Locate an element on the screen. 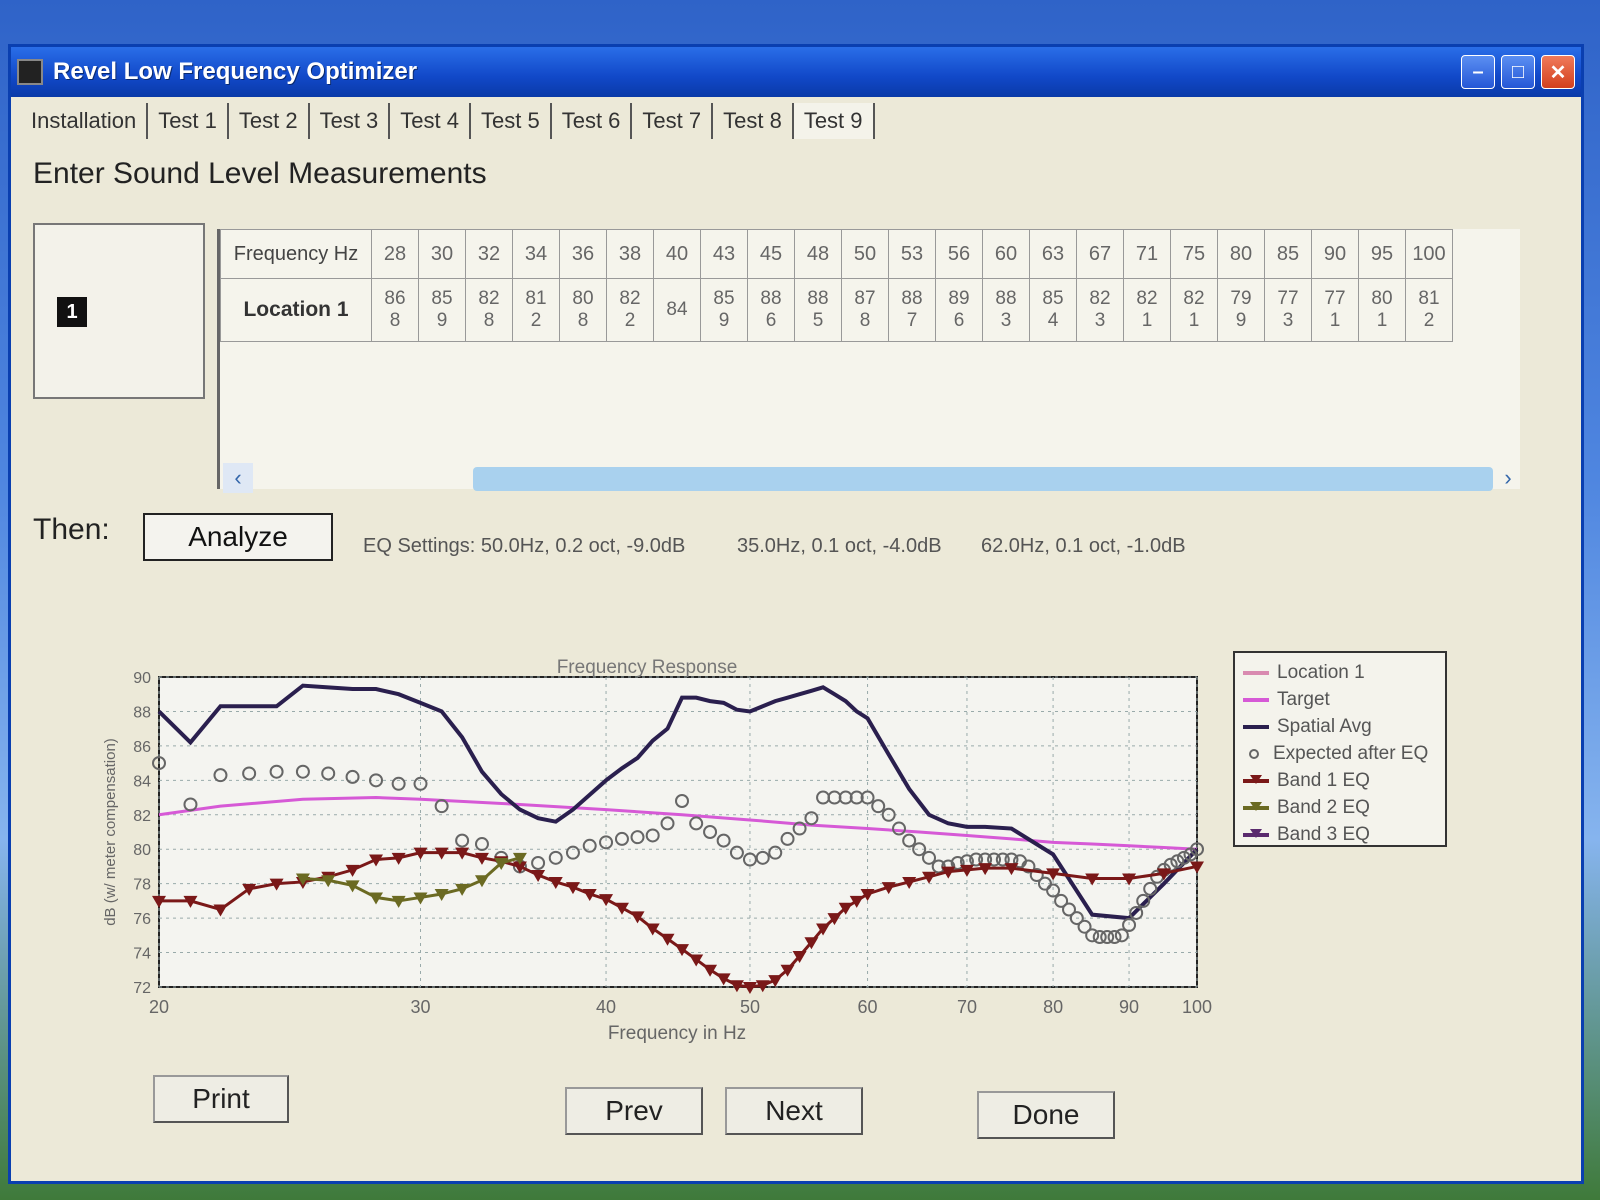 Image resolution: width=1600 pixels, height=1200 pixels. frequency-cell: 100 is located at coordinates (1429, 254).